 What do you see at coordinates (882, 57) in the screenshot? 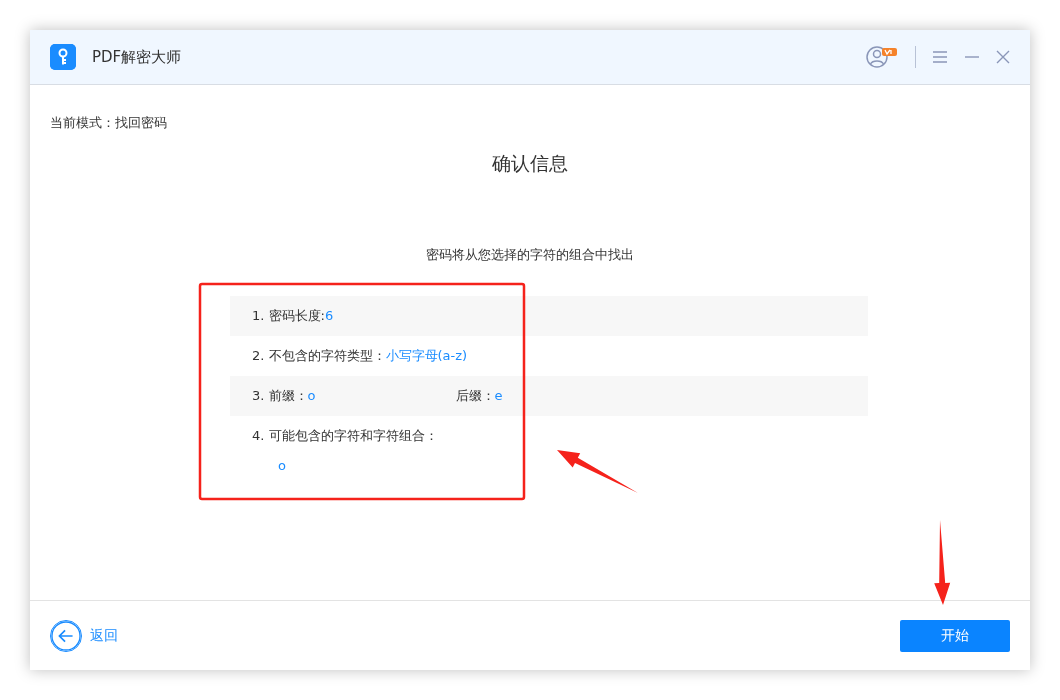
I see `user-vip-icon` at bounding box center [882, 57].